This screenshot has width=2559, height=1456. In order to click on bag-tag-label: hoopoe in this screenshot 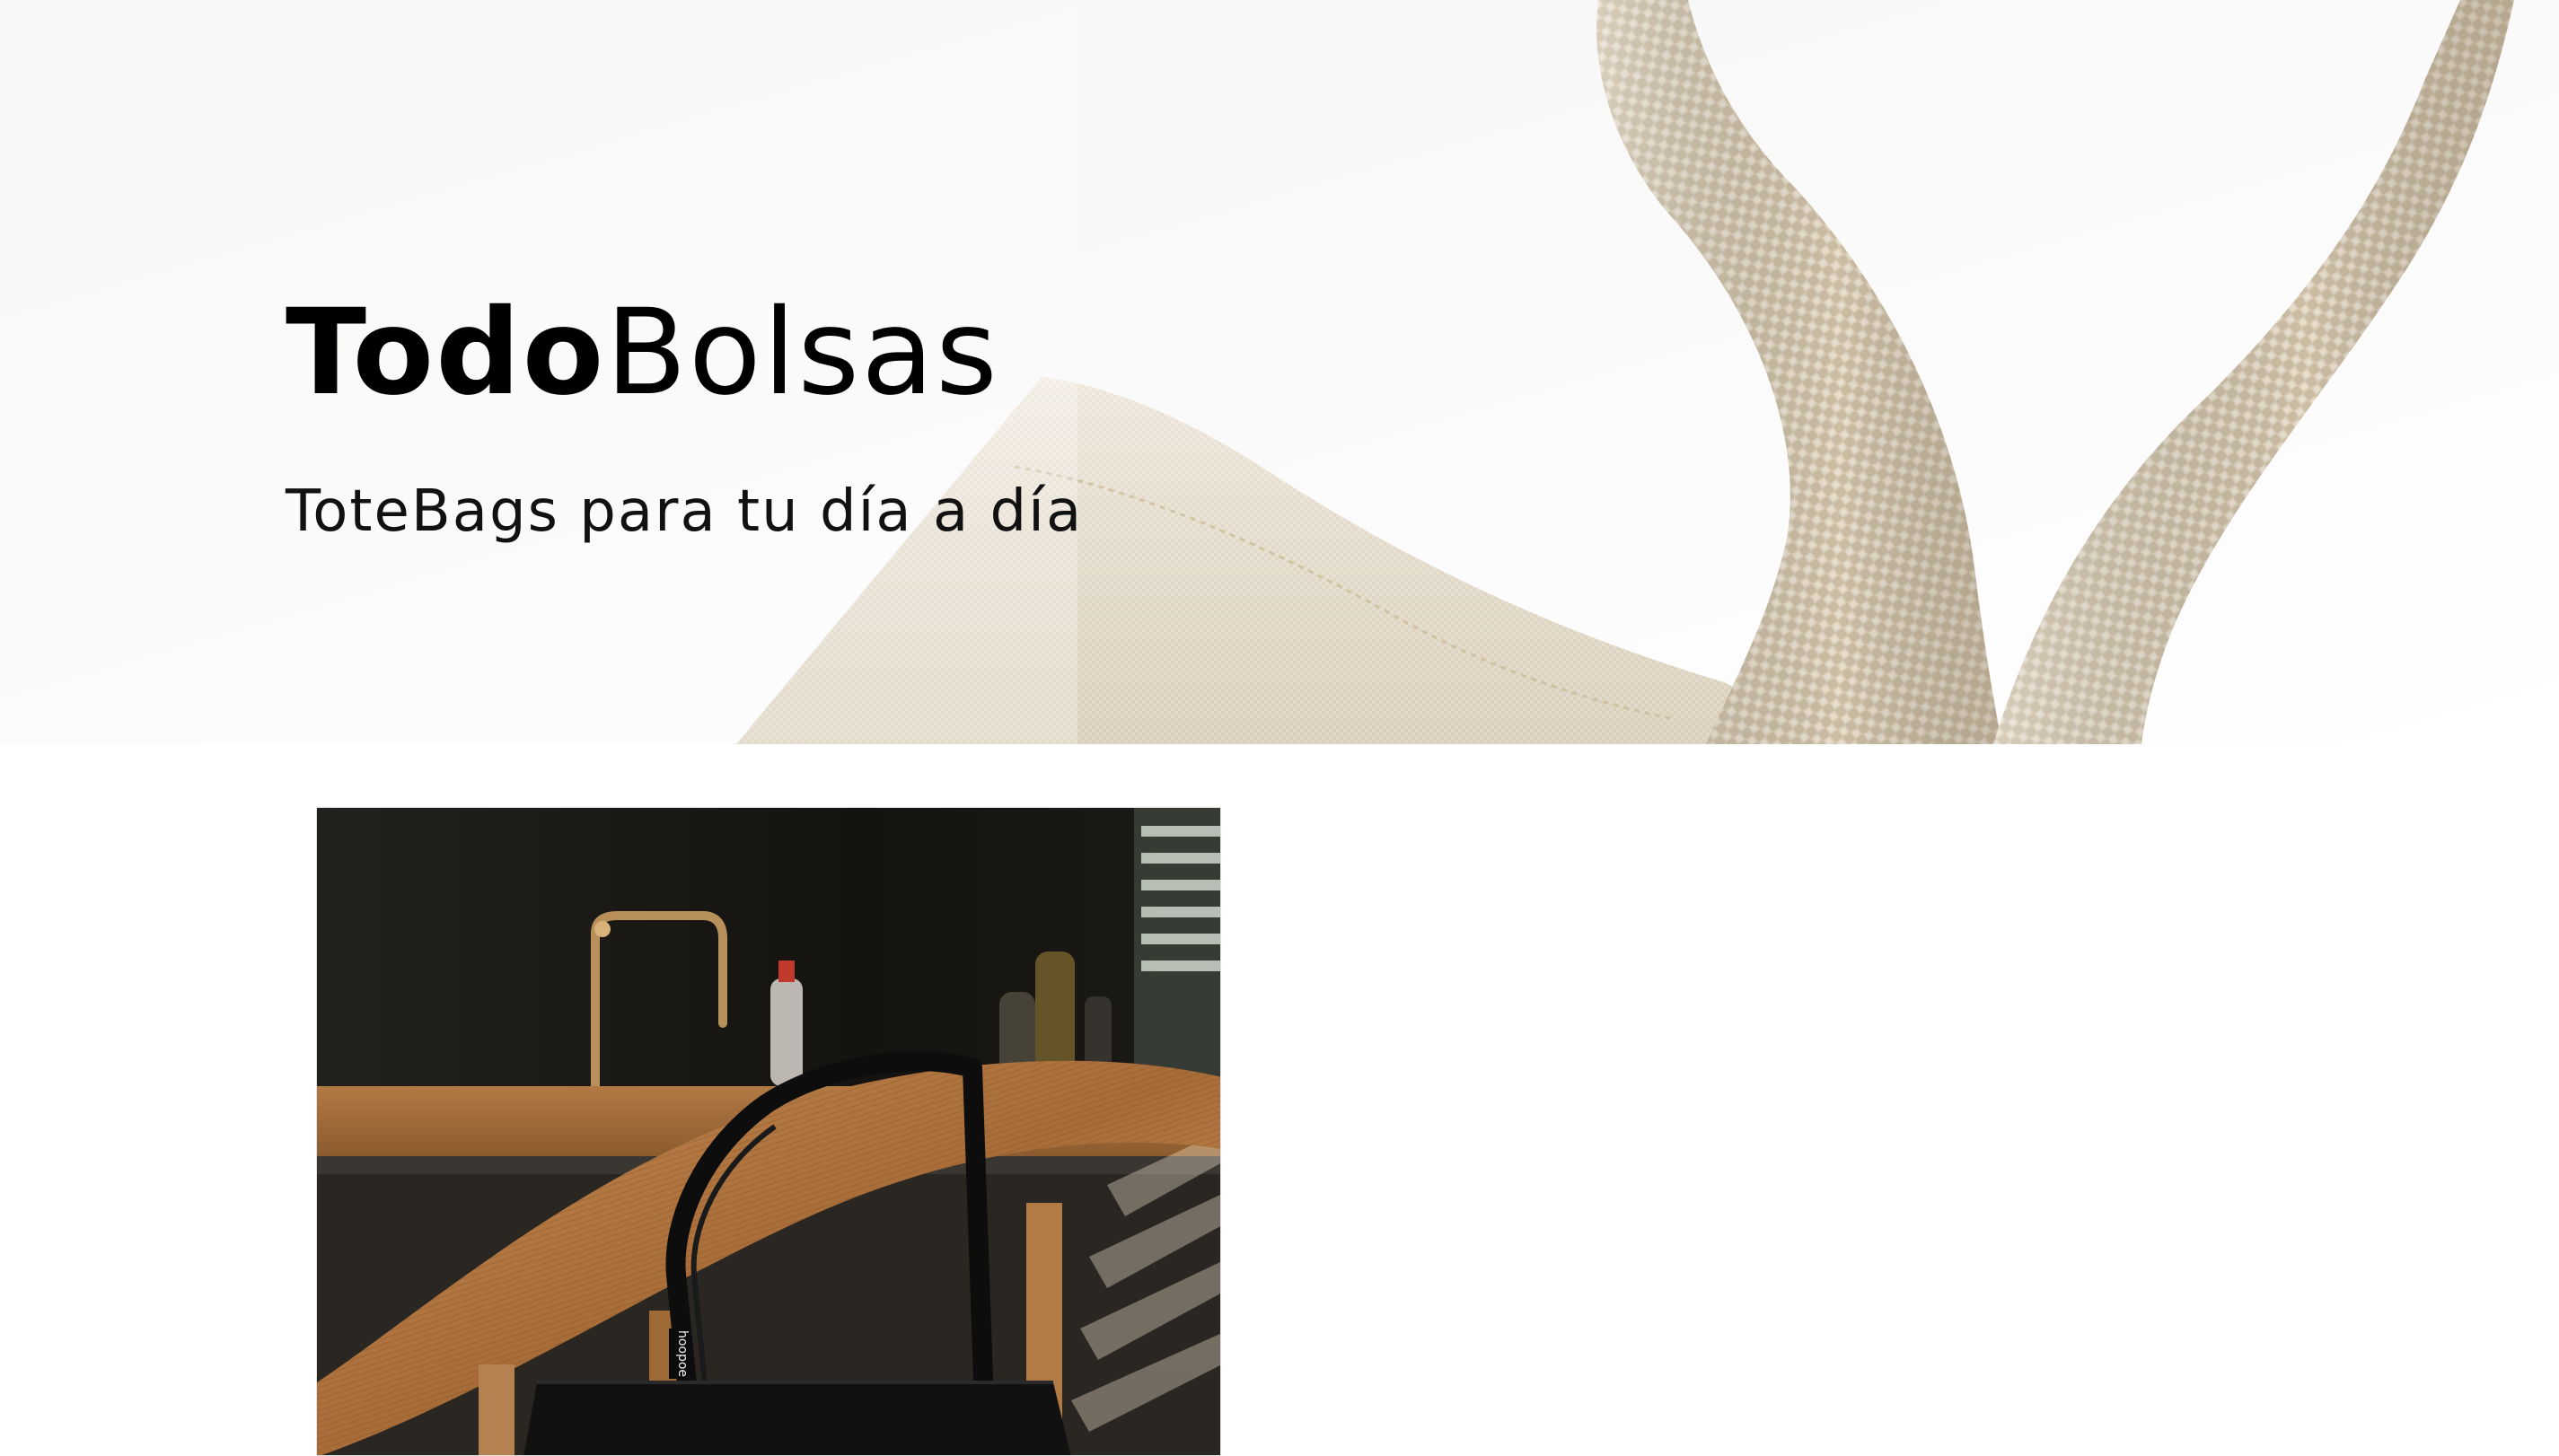, I will do `click(683, 1353)`.